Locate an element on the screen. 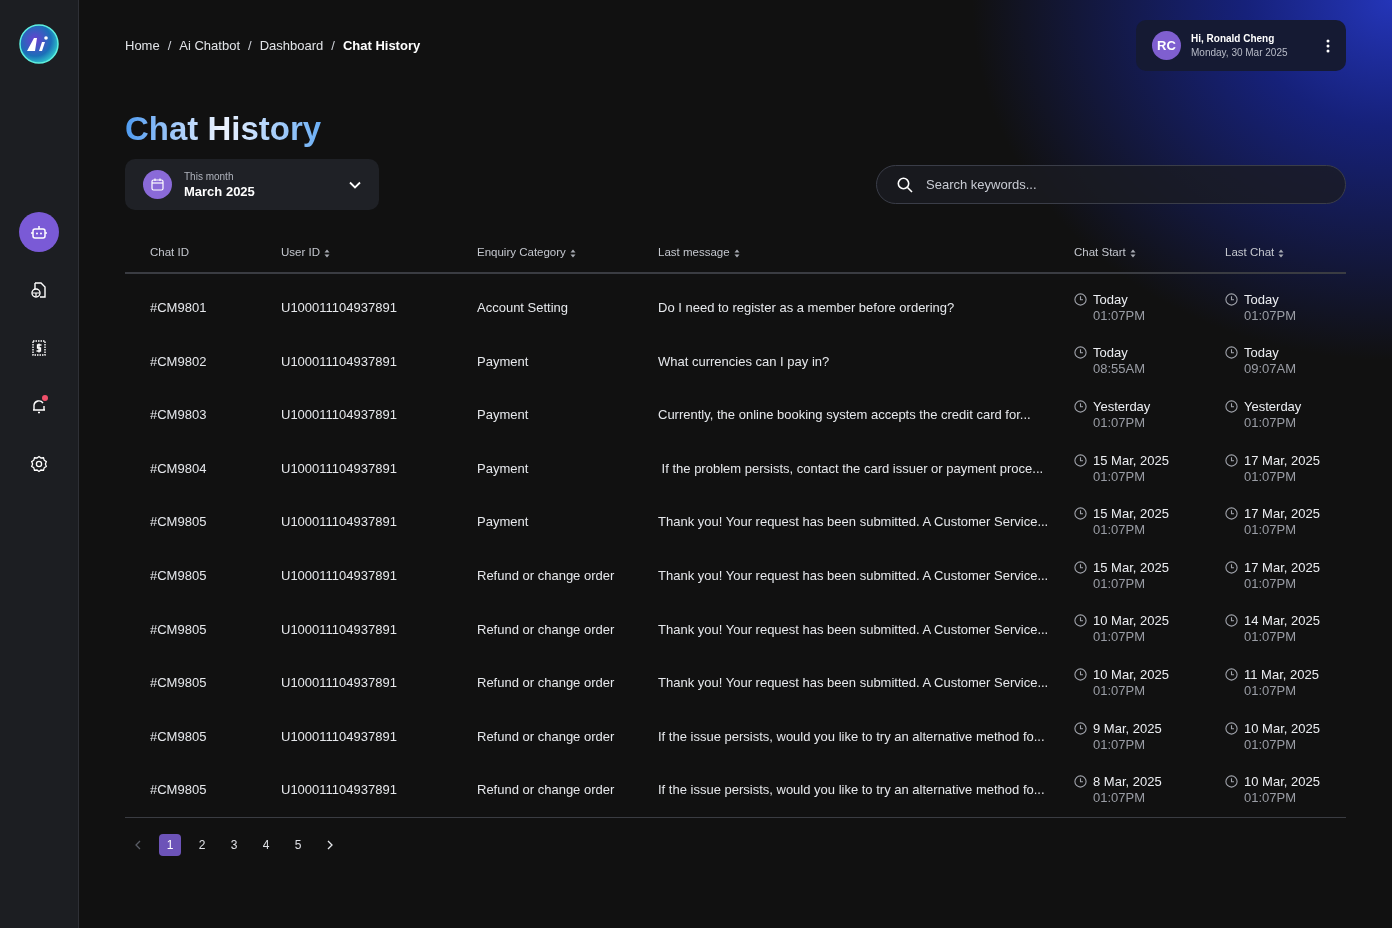 The width and height of the screenshot is (1392, 928). calendar-icon is located at coordinates (157, 184).